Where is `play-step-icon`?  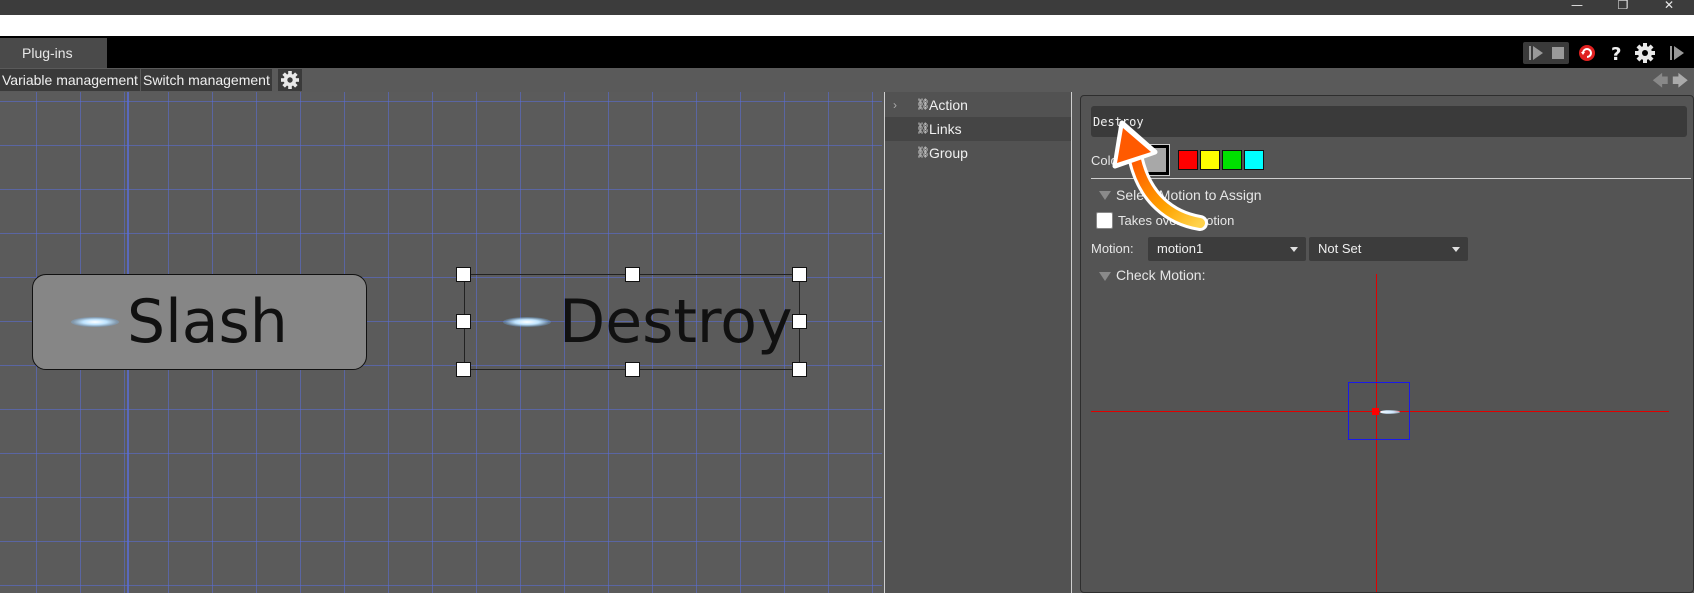
play-step-icon is located at coordinates (1546, 53).